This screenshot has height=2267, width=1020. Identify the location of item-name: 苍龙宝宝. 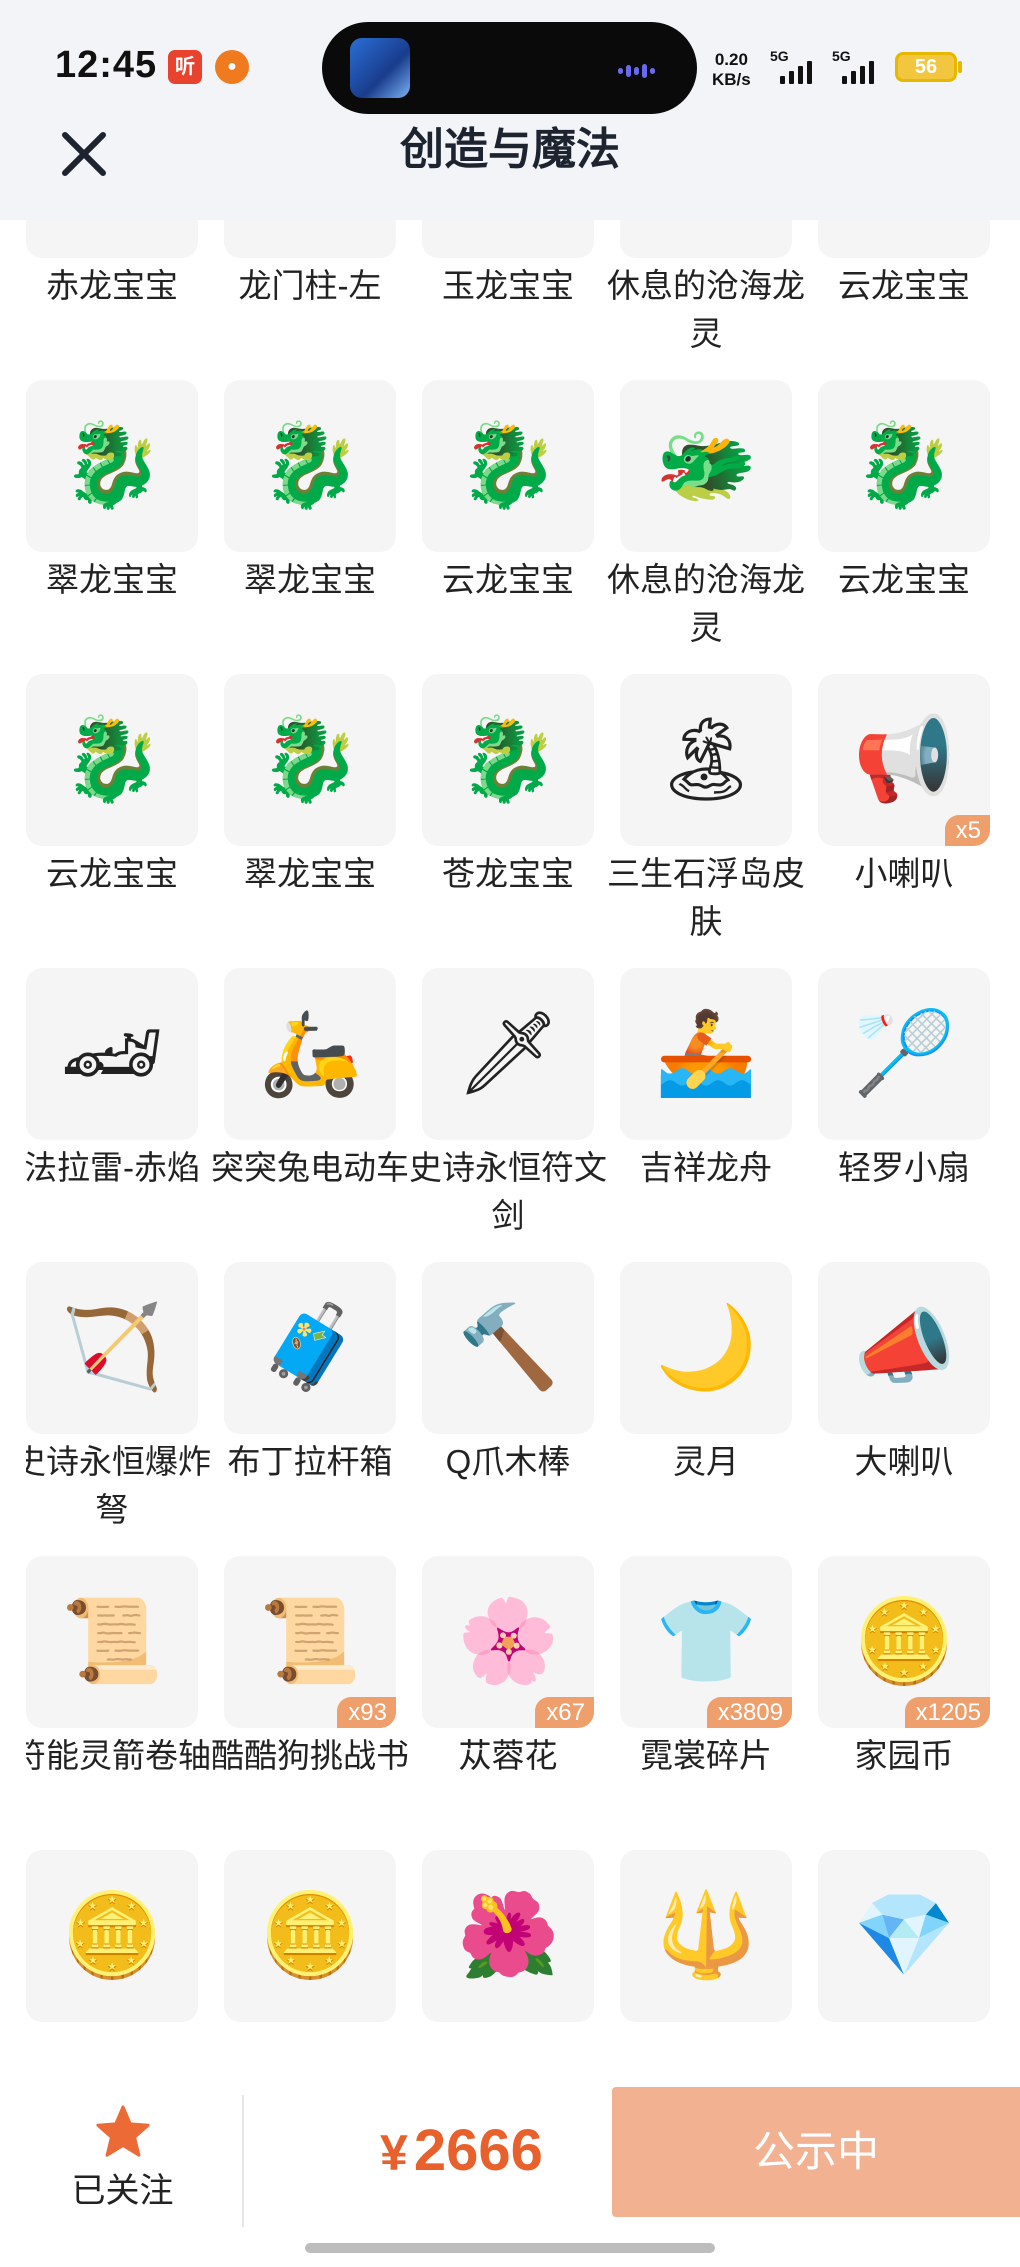
(508, 873).